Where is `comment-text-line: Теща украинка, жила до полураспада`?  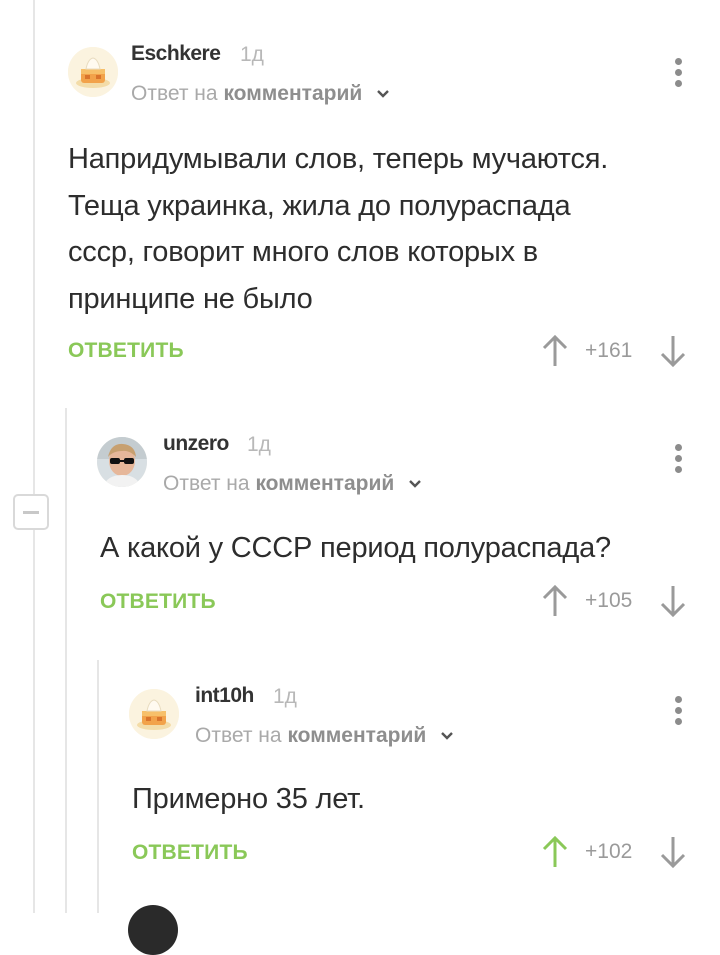 comment-text-line: Теща украинка, жила до полураспада is located at coordinates (319, 205).